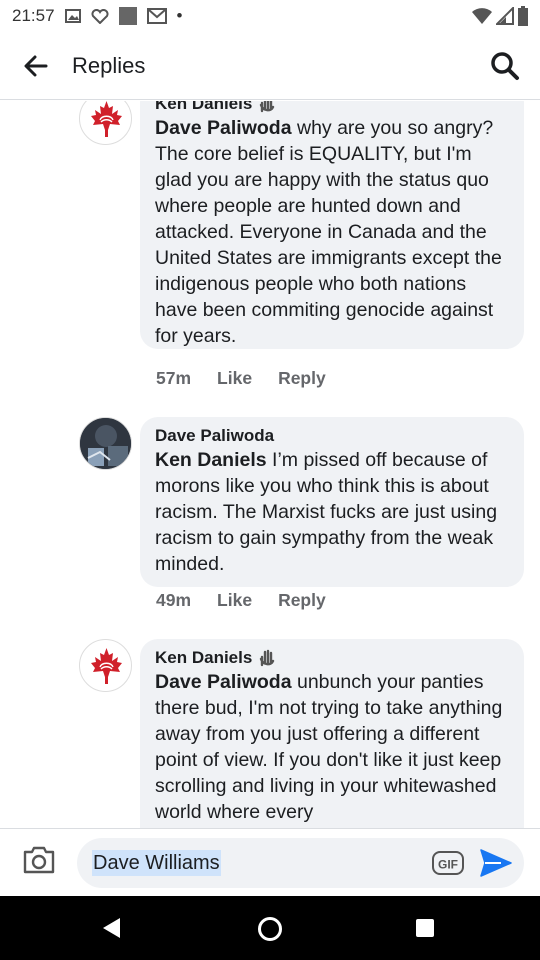 The height and width of the screenshot is (960, 540). I want to click on gif-button: GIF, so click(448, 863).